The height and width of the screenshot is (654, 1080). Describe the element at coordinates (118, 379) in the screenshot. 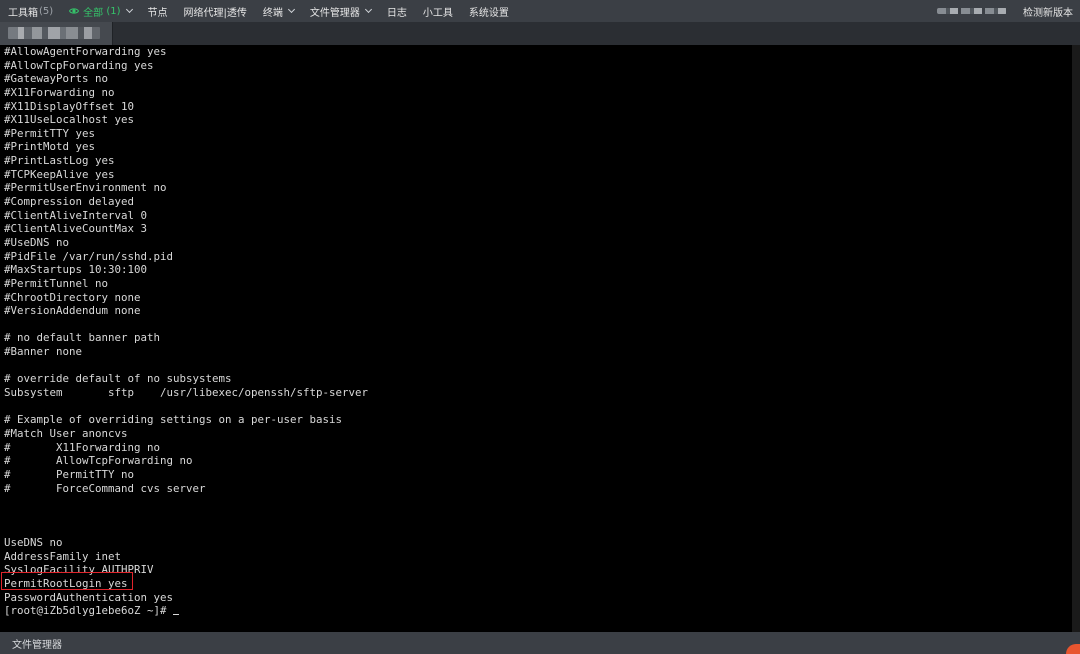

I see `terminal-line: # override default of no subsystems` at that location.